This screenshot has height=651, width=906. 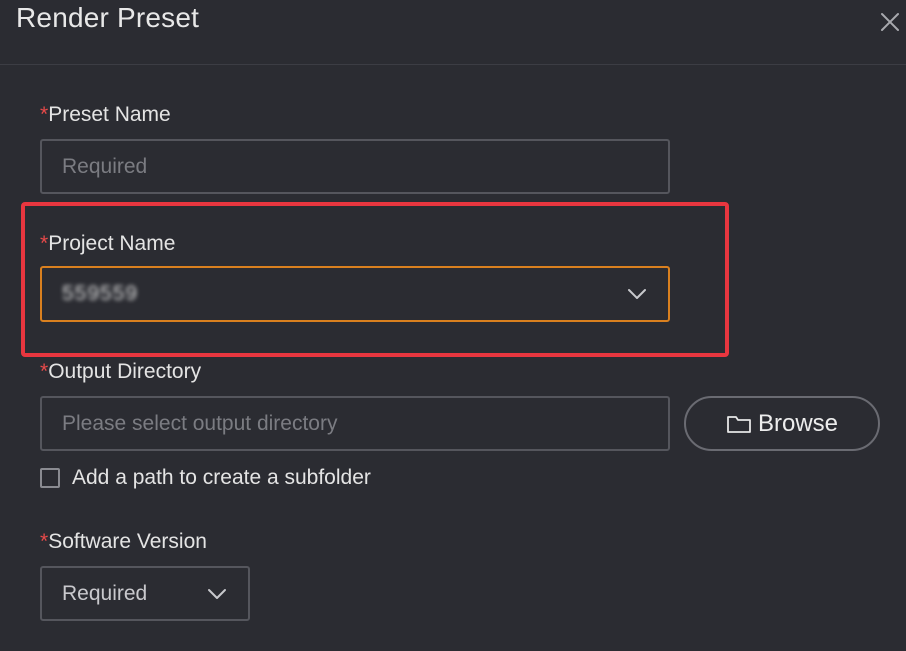 What do you see at coordinates (105, 593) in the screenshot?
I see `software-version-value: Required` at bounding box center [105, 593].